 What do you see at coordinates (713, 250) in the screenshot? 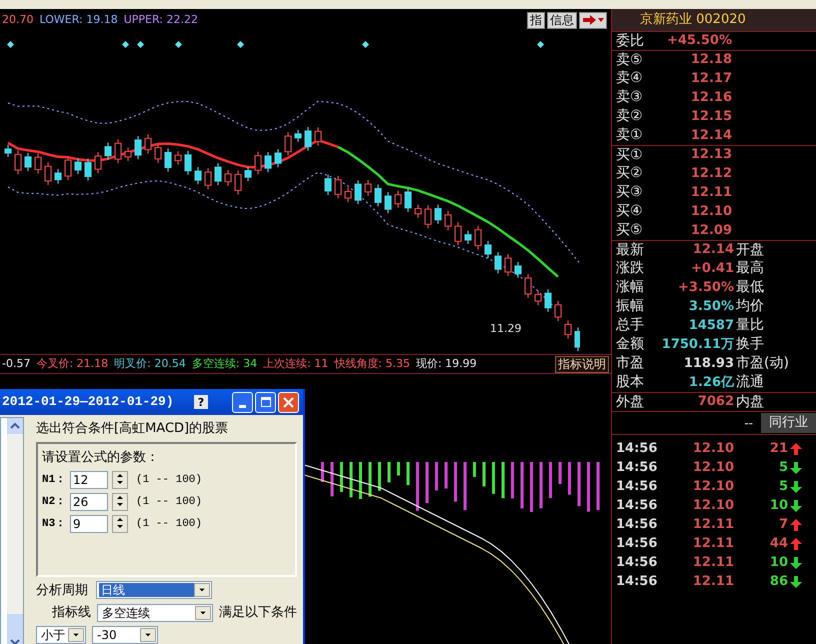
I see `stat-value: 12.14` at bounding box center [713, 250].